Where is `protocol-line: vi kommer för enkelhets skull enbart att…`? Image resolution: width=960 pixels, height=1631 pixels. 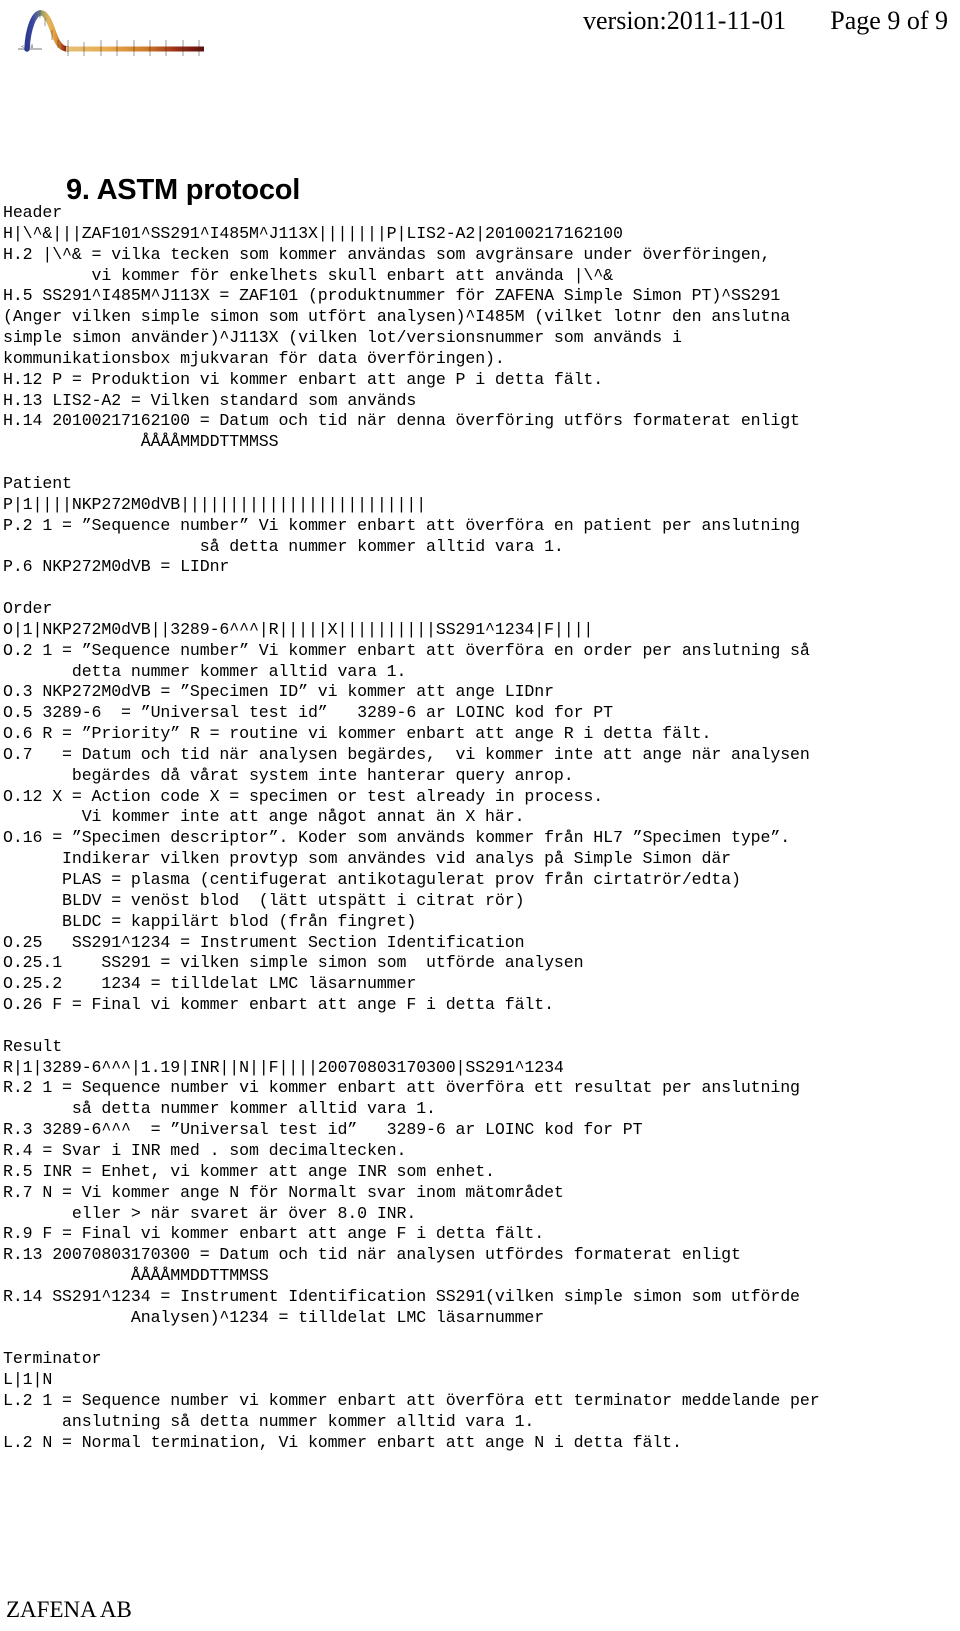
protocol-line: vi kommer för enkelhets skull enbart att… is located at coordinates (308, 275).